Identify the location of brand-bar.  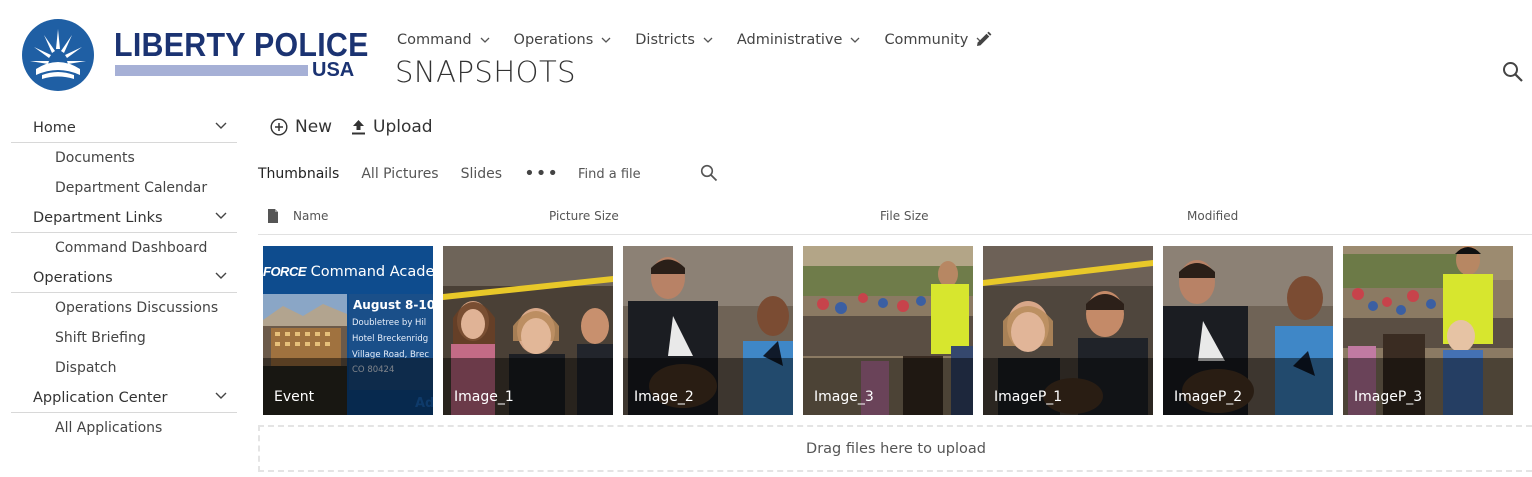
(211, 70).